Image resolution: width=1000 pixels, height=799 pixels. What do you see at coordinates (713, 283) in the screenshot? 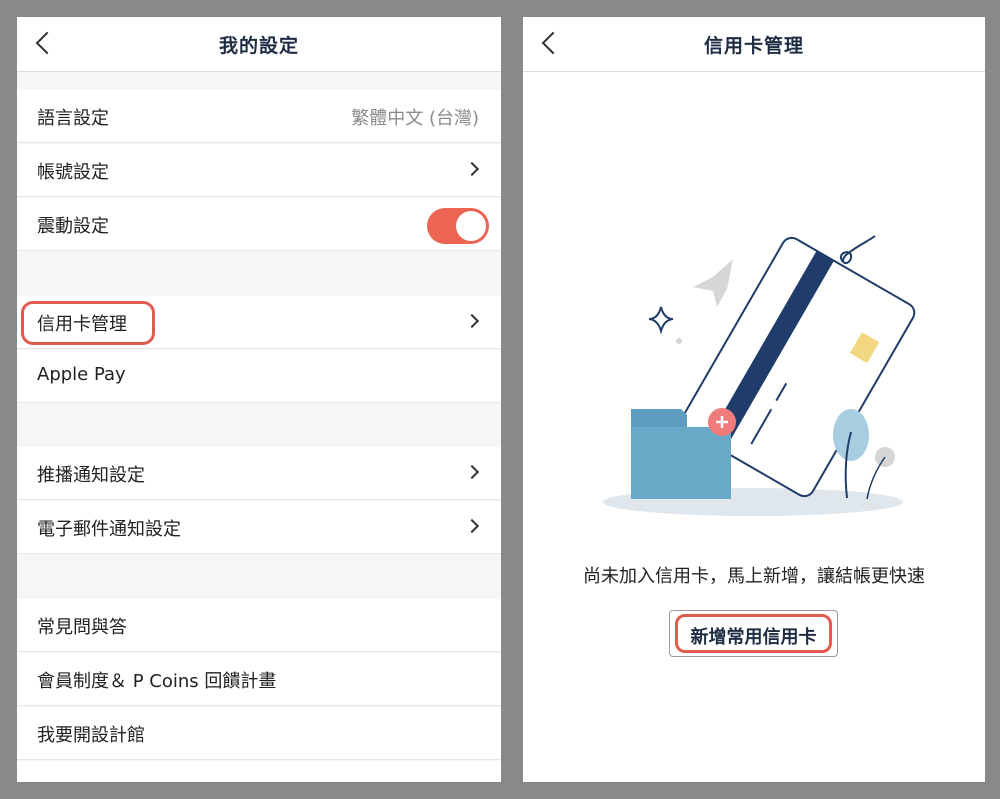
I see `bird-icon` at bounding box center [713, 283].